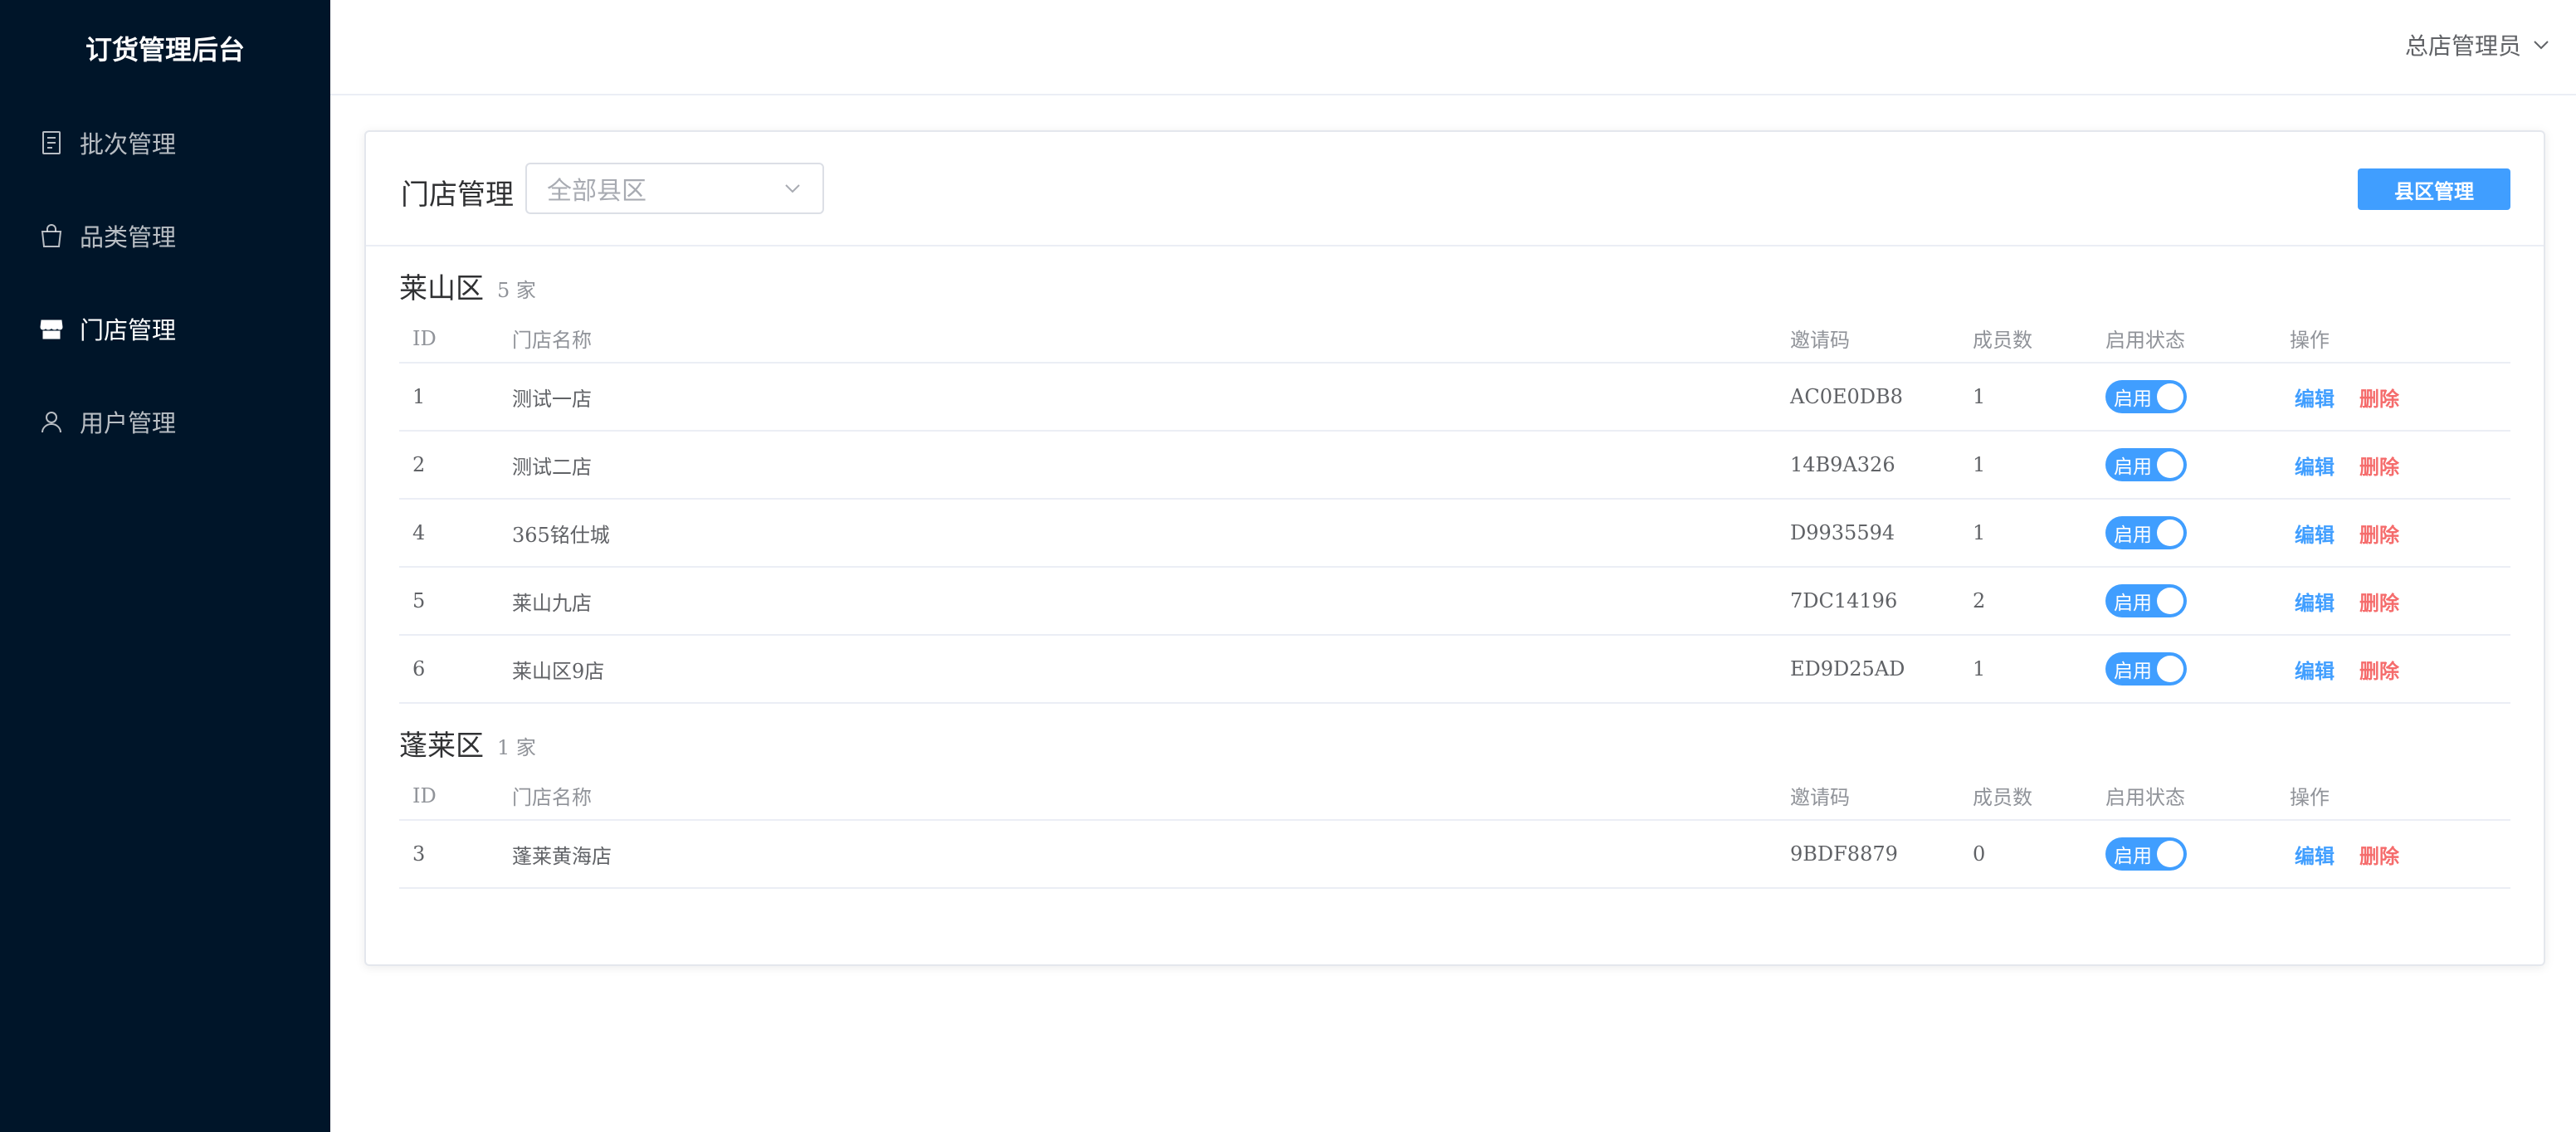 The height and width of the screenshot is (1132, 2576). What do you see at coordinates (129, 330) in the screenshot?
I see `sidebar-item-label: 门店管理` at bounding box center [129, 330].